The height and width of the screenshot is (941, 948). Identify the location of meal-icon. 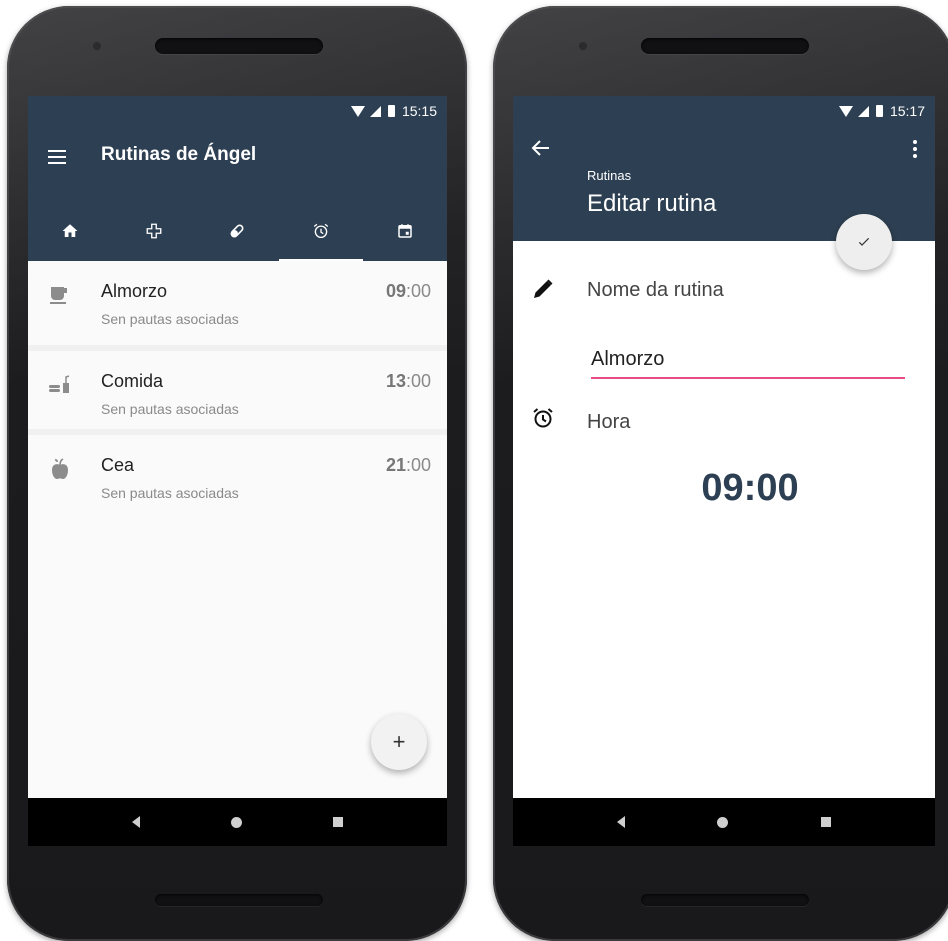
(59, 384).